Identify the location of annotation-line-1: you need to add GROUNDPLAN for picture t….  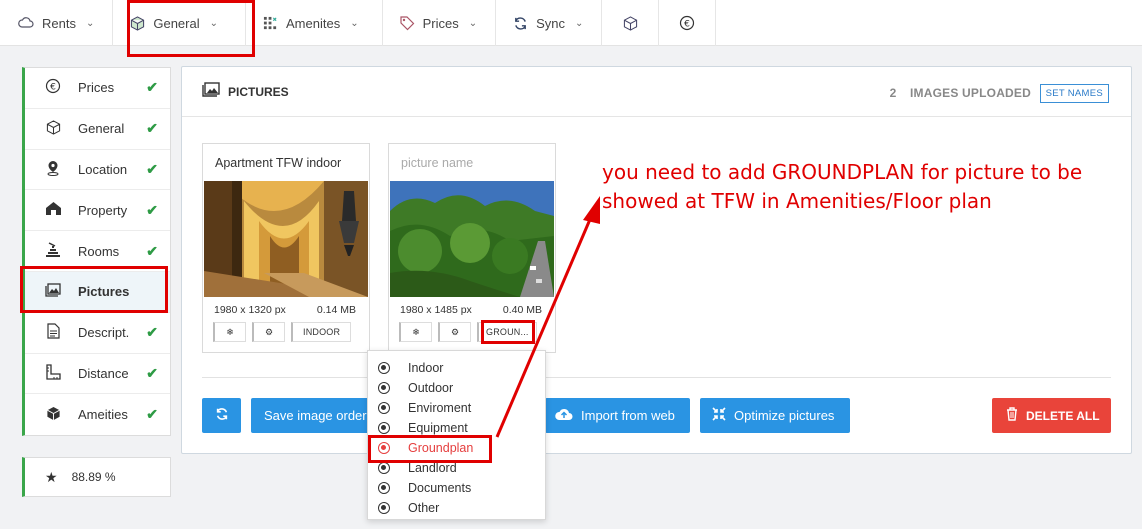
(842, 172).